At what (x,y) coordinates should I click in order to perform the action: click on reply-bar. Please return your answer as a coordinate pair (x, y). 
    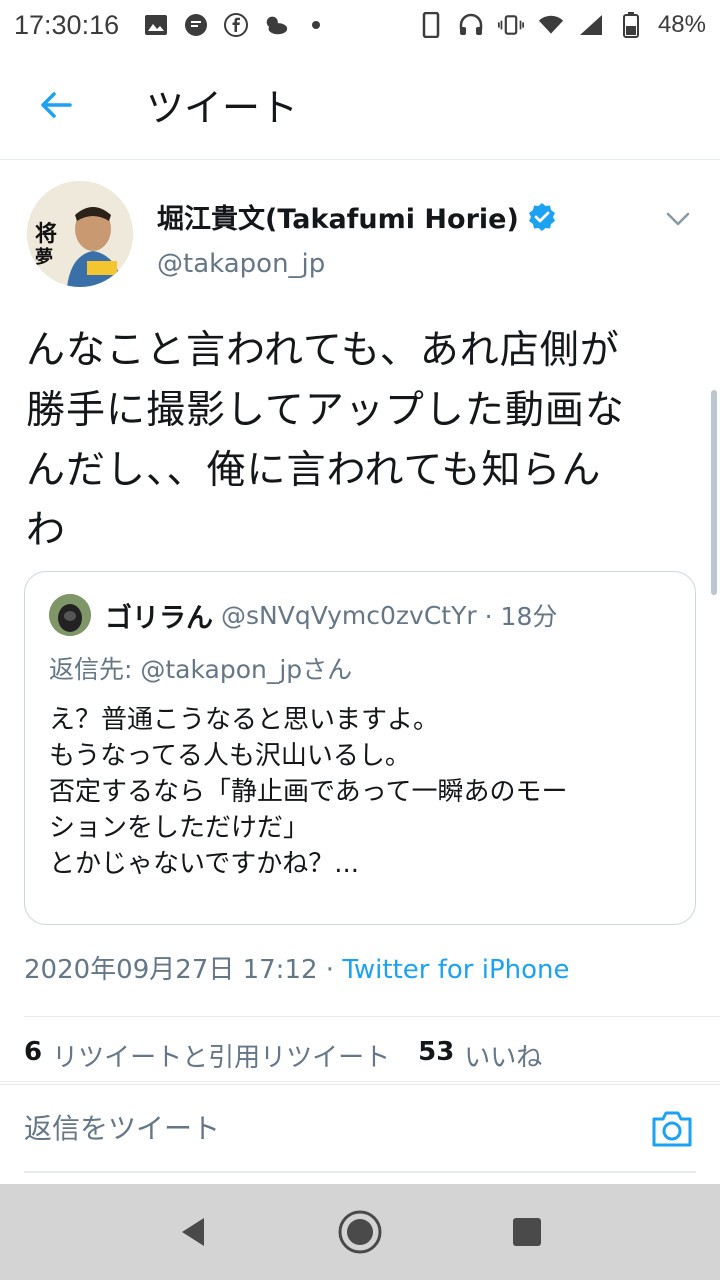
    Looking at the image, I should click on (360, 1129).